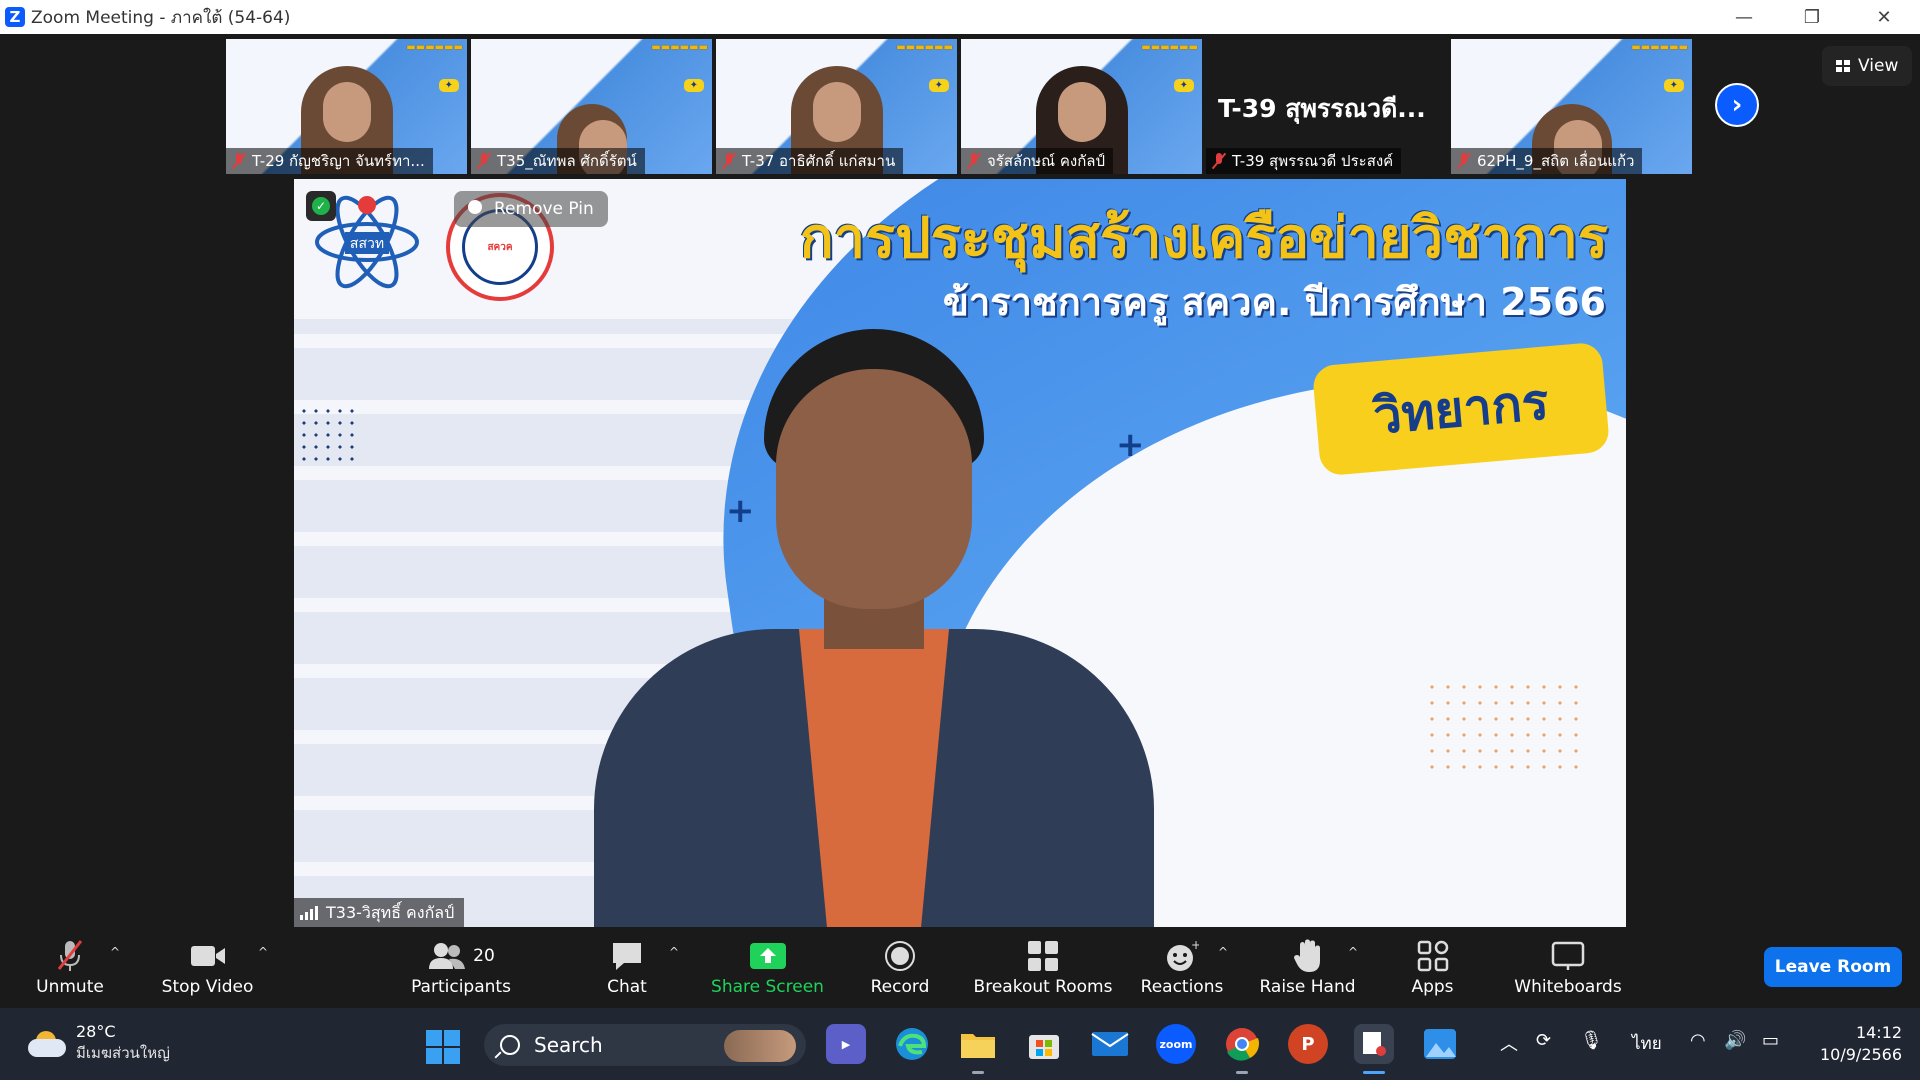 The width and height of the screenshot is (1920, 1080). Describe the element at coordinates (1182, 956) in the screenshot. I see `smiley-add-icon: +` at that location.